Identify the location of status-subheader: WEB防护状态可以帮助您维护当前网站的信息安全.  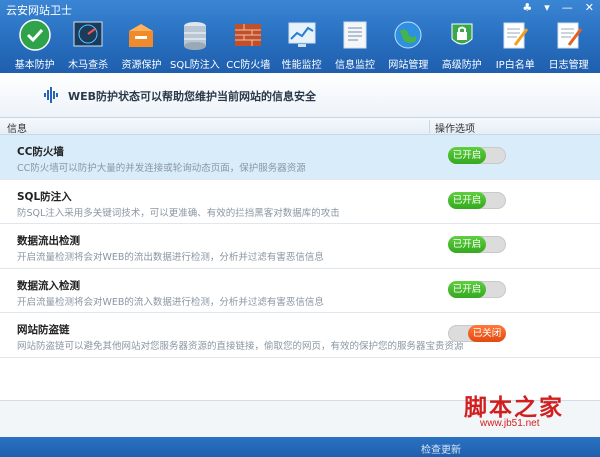
(300, 95).